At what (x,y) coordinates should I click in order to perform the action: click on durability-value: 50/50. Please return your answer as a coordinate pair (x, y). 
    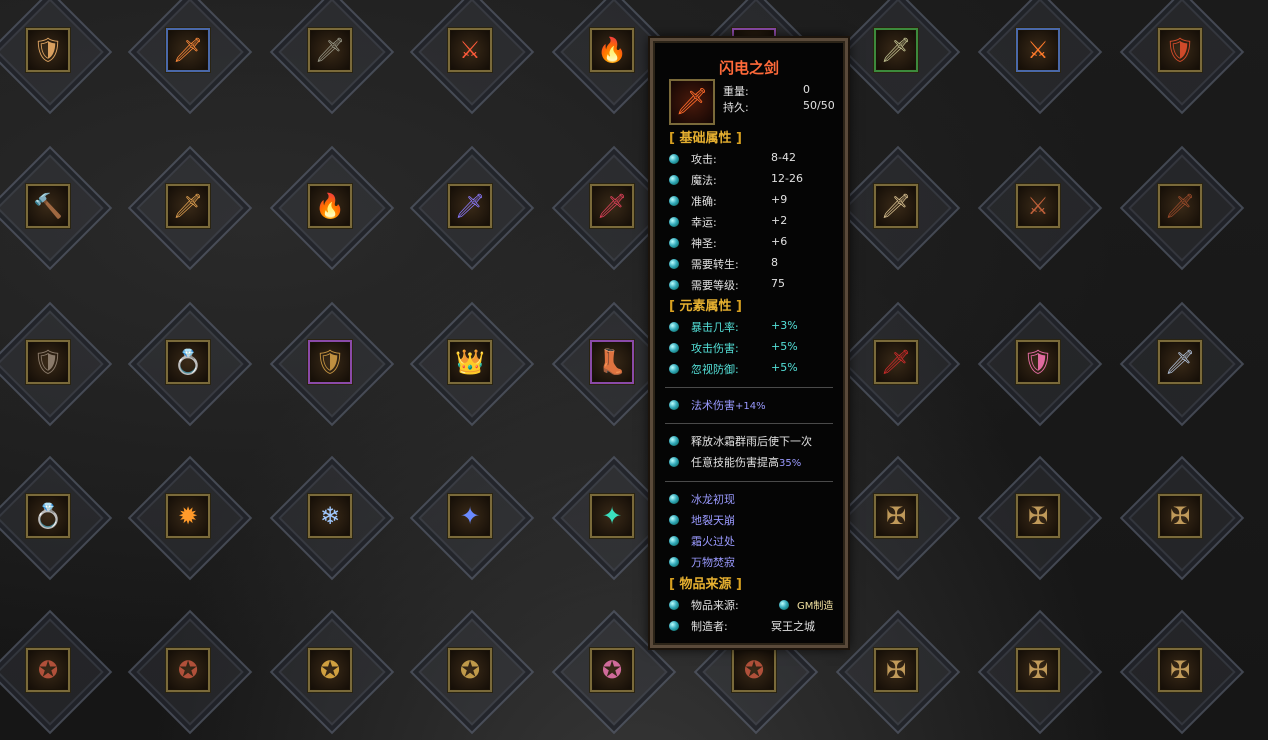
    Looking at the image, I should click on (819, 105).